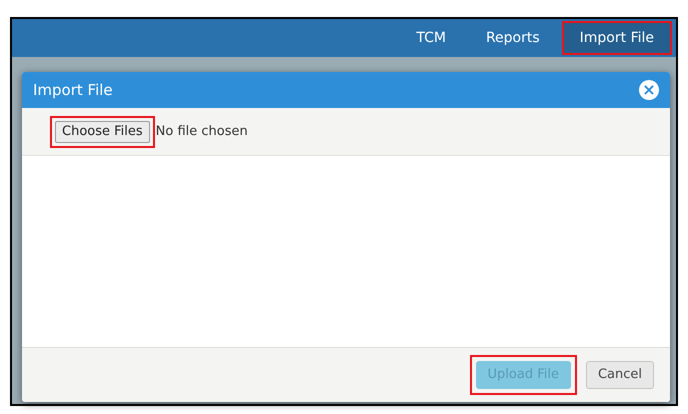 Image resolution: width=688 pixels, height=414 pixels. Describe the element at coordinates (649, 90) in the screenshot. I see `close-button: ×` at that location.